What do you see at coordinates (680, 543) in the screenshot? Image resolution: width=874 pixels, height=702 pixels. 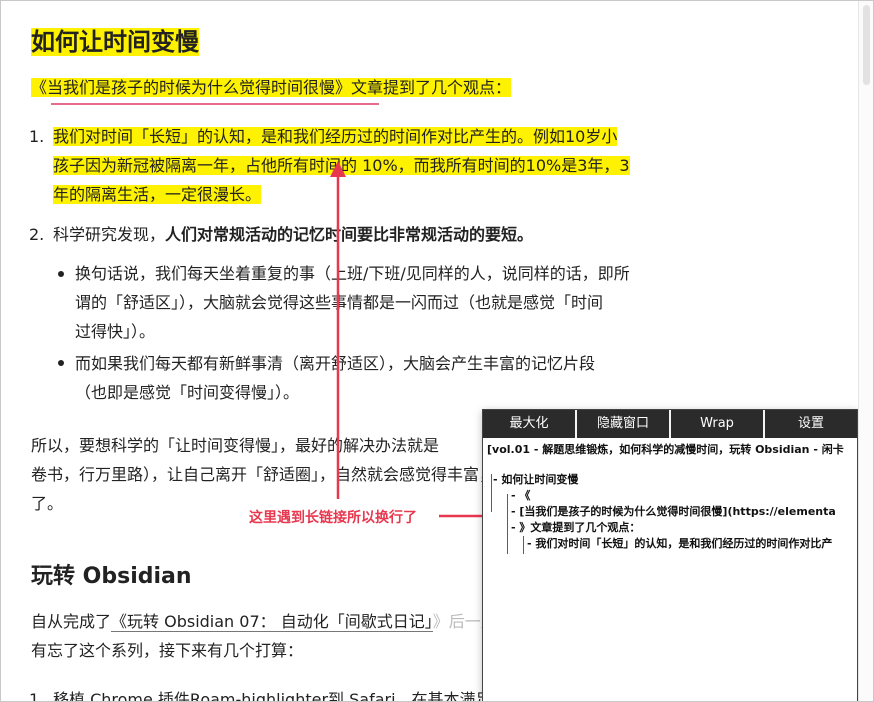 I see `panel-line-5: - 我们对时间「长短」的认知，是和我们经历过的时间作对比产` at bounding box center [680, 543].